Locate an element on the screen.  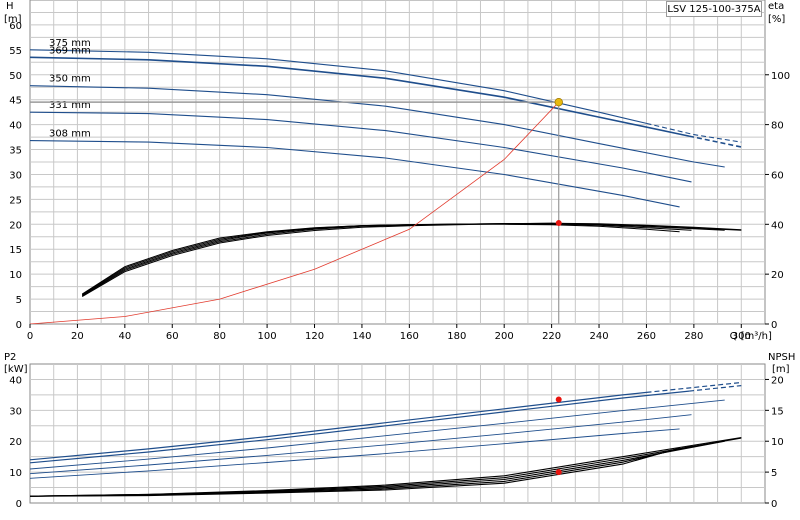
x-tick-label: 280 is located at coordinates (693, 336).